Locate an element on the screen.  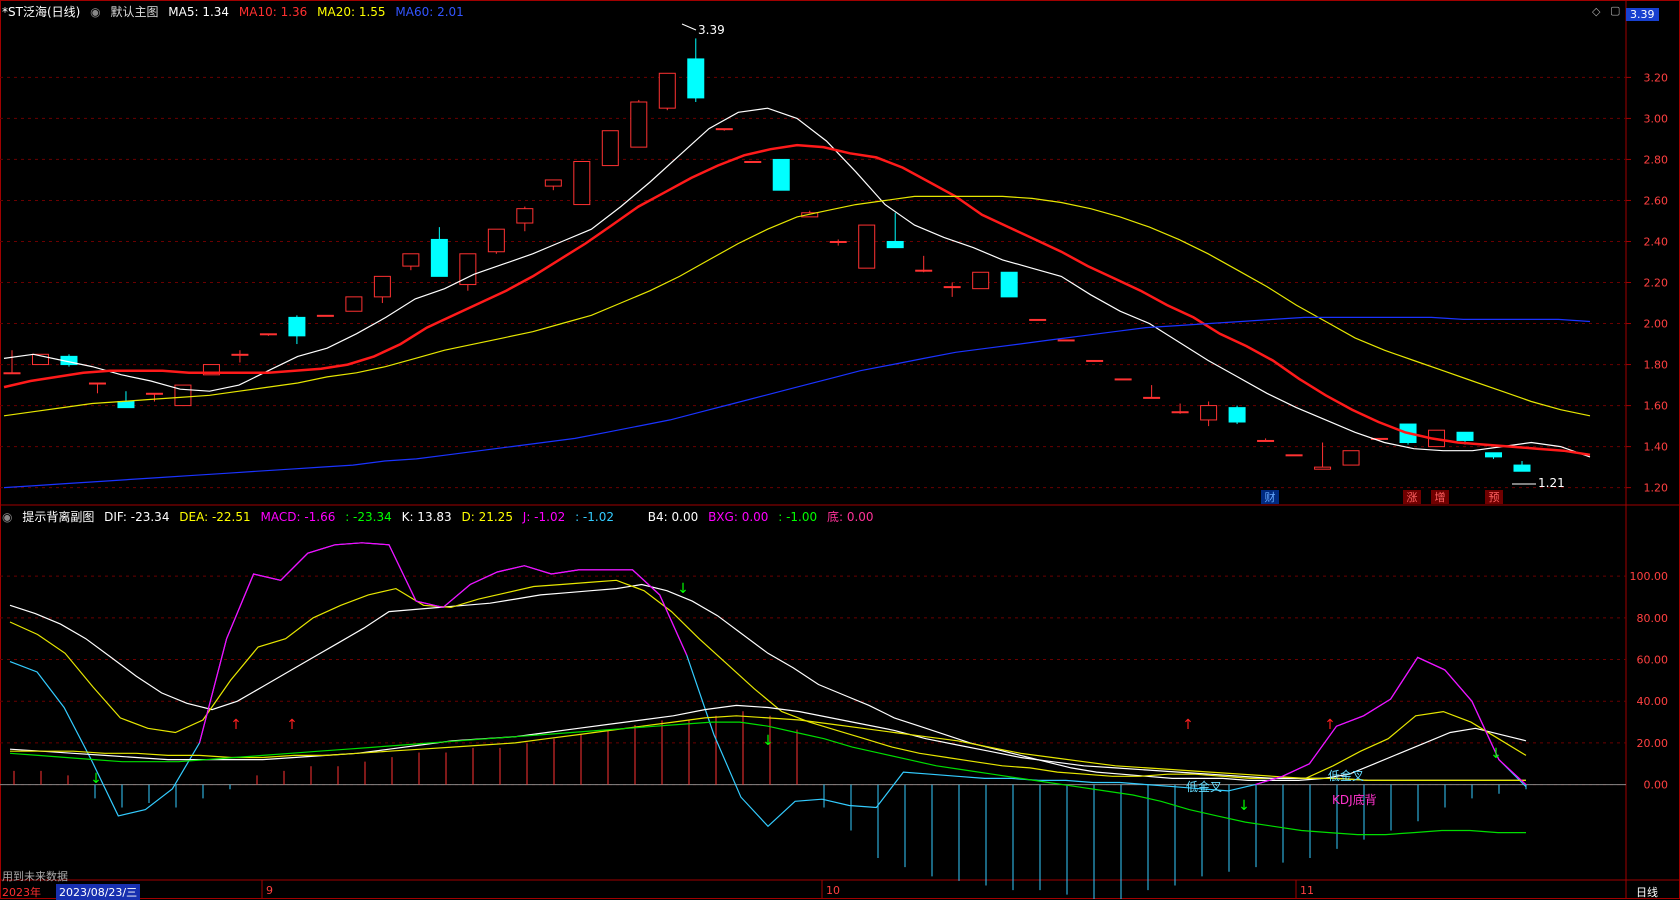
month-label: 9 is located at coordinates (269, 890).